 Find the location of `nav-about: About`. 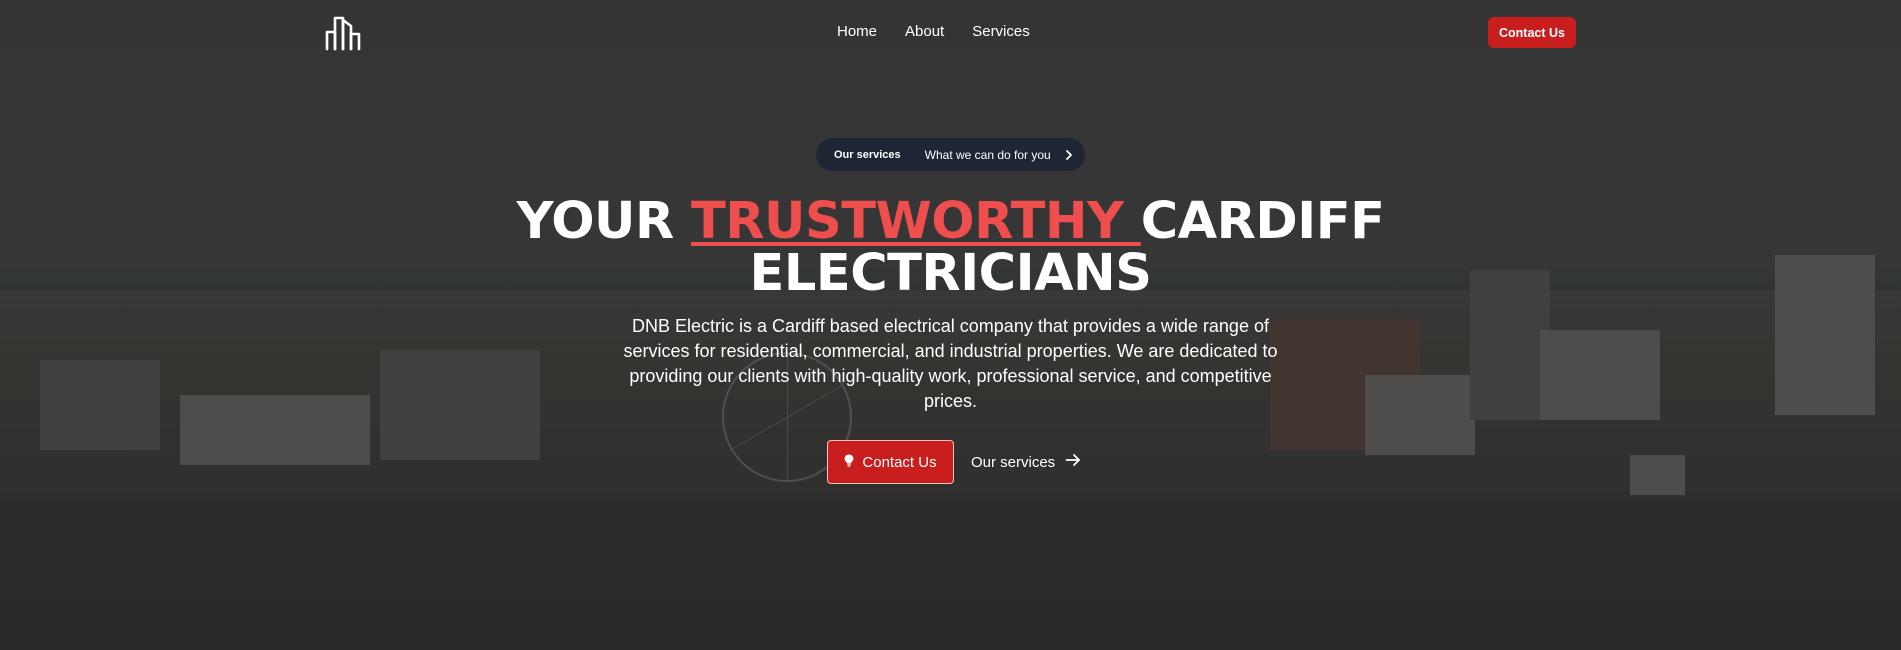

nav-about: About is located at coordinates (924, 31).